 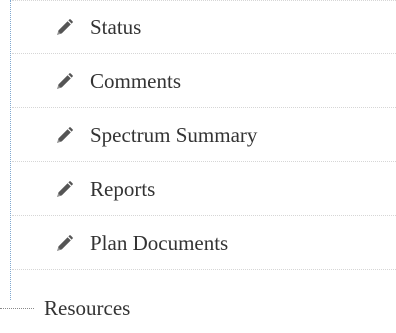 I want to click on tree-connector-line, so click(x=10, y=150).